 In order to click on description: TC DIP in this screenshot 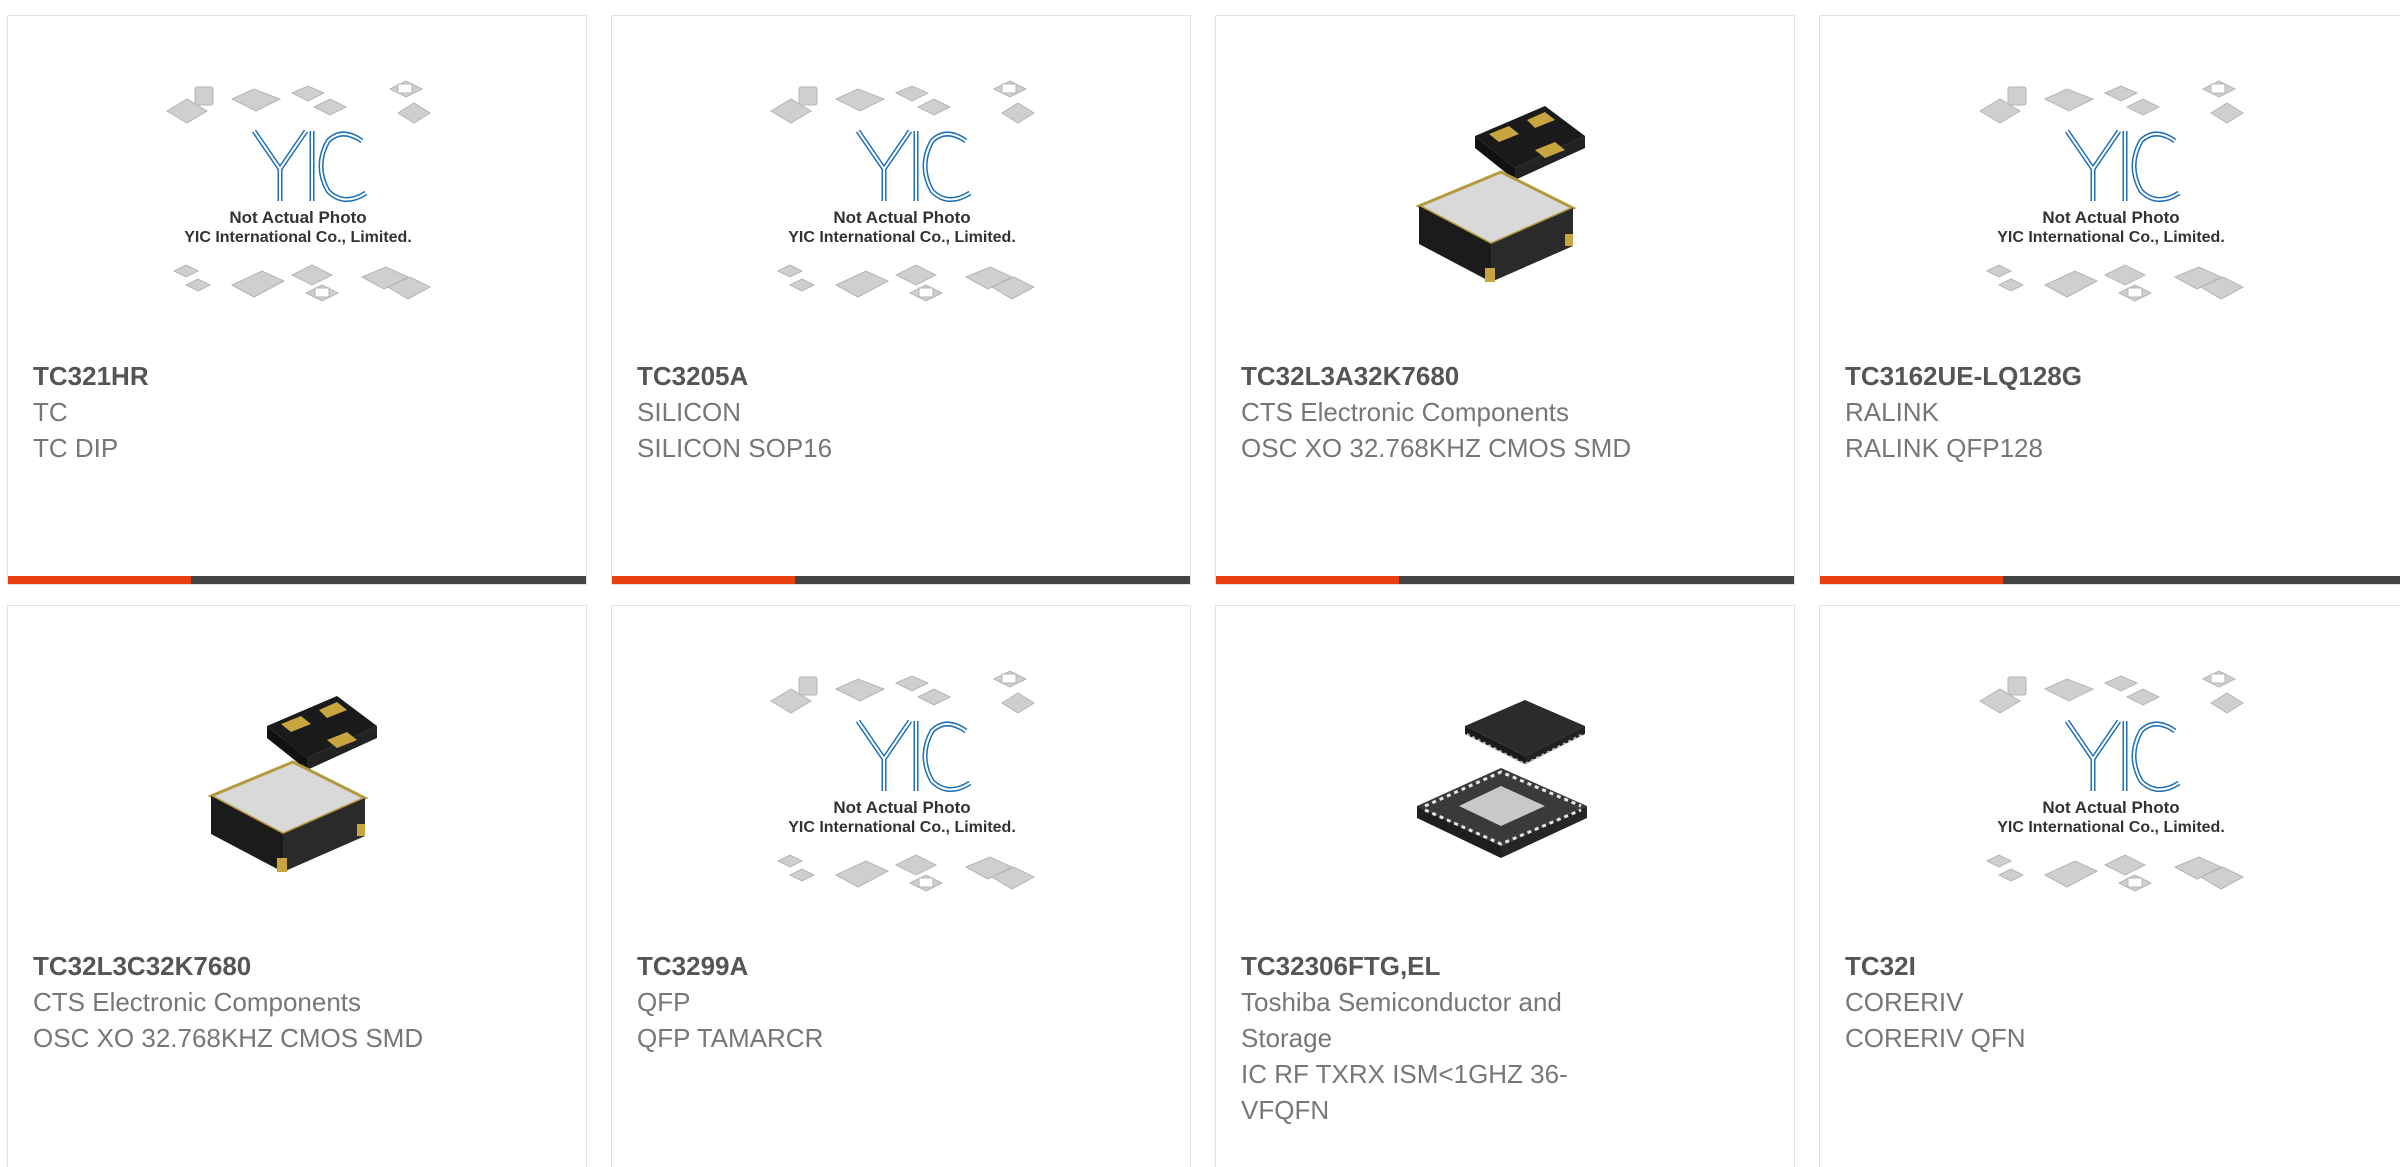, I will do `click(76, 448)`.